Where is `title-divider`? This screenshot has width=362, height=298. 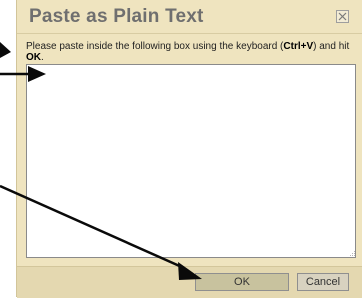
title-divider is located at coordinates (189, 33).